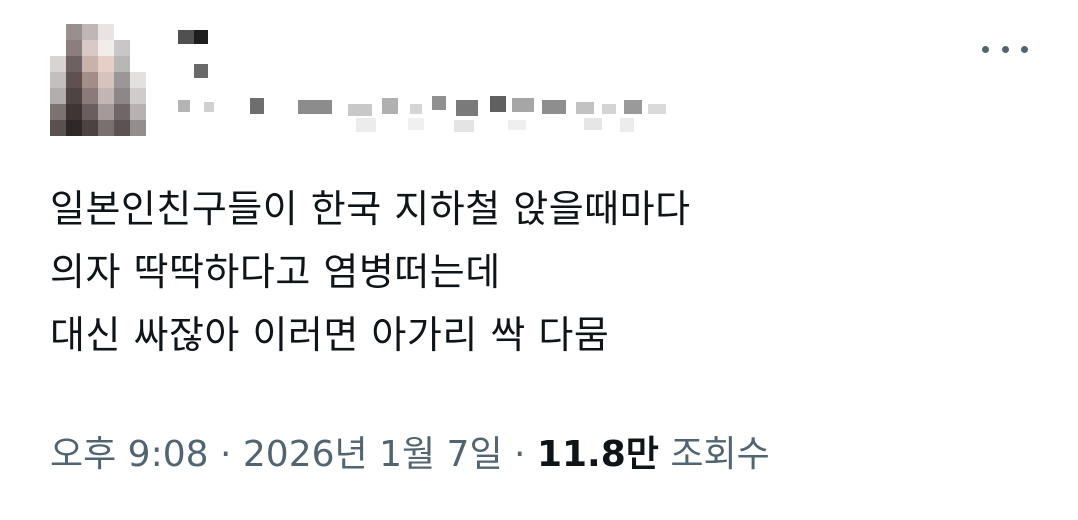 The image size is (1078, 520). I want to click on tweet-text-line: 대신 싸잖아 이러면 아가리 싹 다뭄, so click(330, 335).